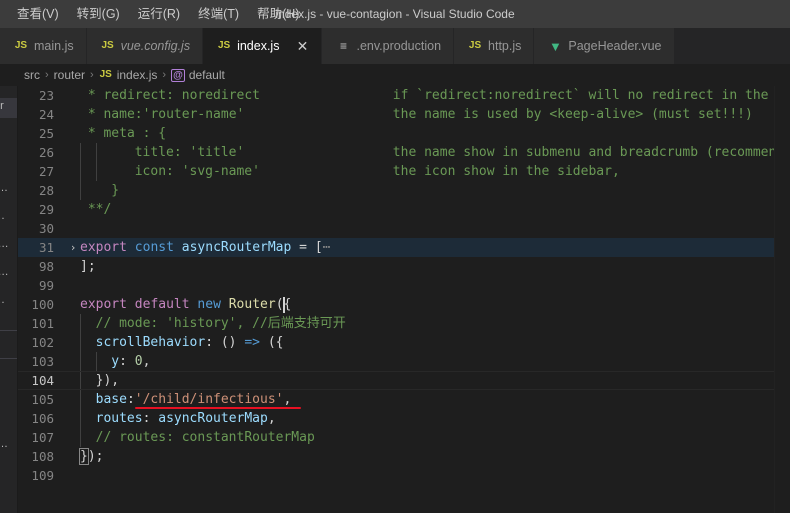 This screenshot has height=513, width=790. I want to click on code-token: : (), so click(225, 342).